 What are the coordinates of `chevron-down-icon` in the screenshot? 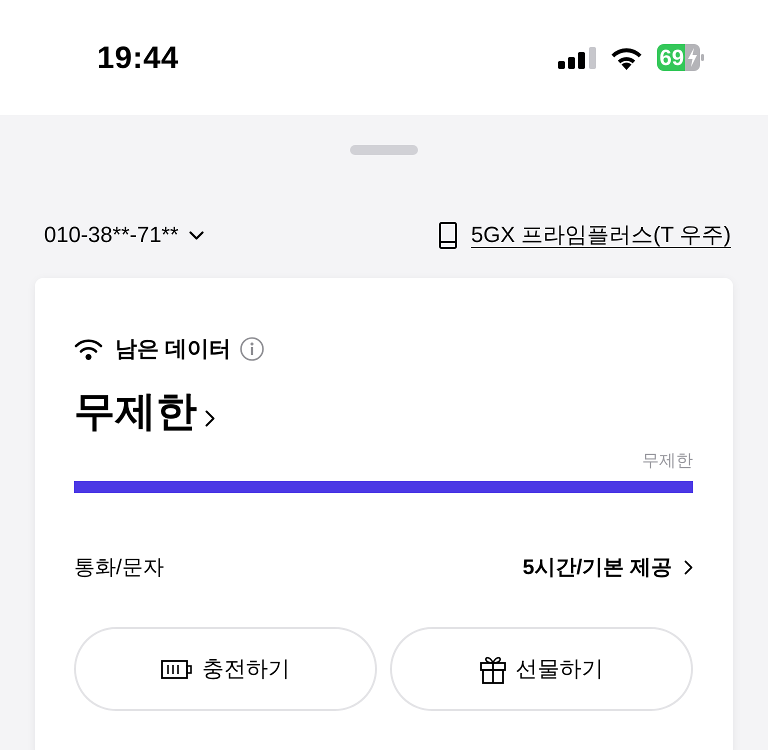 It's located at (196, 235).